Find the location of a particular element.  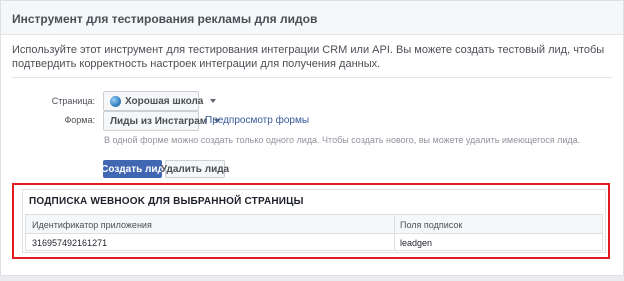

form-select: Лиды из Инстаграм is located at coordinates (162, 121).